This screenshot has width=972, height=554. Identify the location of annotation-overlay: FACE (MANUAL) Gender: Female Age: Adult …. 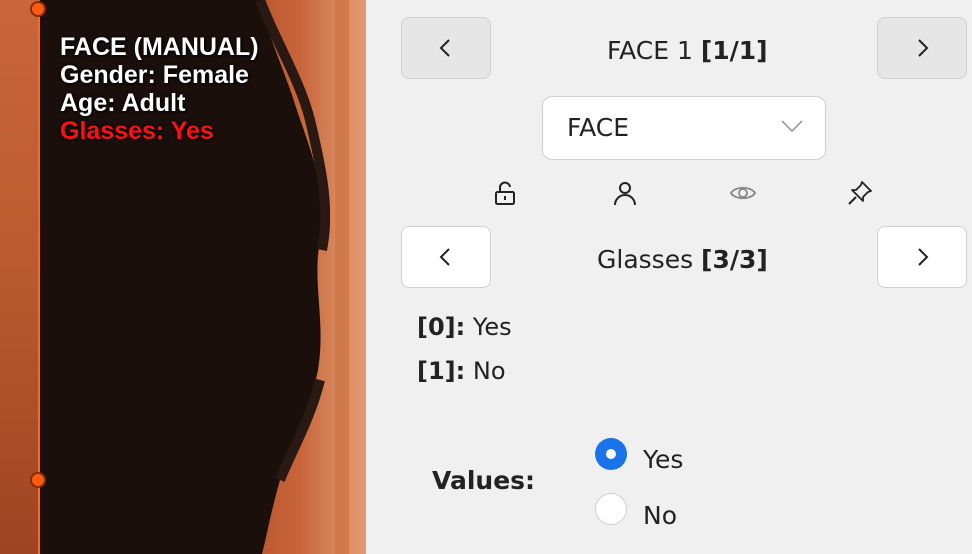
(159, 89).